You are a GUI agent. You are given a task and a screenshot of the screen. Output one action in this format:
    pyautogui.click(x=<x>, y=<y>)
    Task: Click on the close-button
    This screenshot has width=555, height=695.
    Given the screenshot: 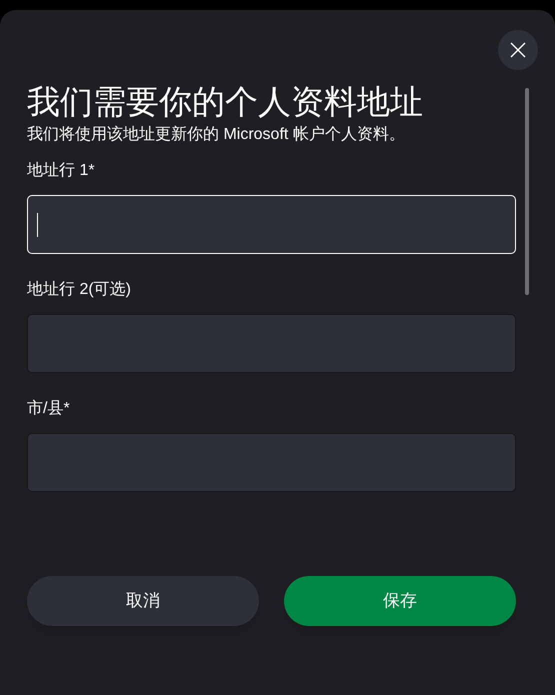 What is the action you would take?
    pyautogui.click(x=518, y=50)
    